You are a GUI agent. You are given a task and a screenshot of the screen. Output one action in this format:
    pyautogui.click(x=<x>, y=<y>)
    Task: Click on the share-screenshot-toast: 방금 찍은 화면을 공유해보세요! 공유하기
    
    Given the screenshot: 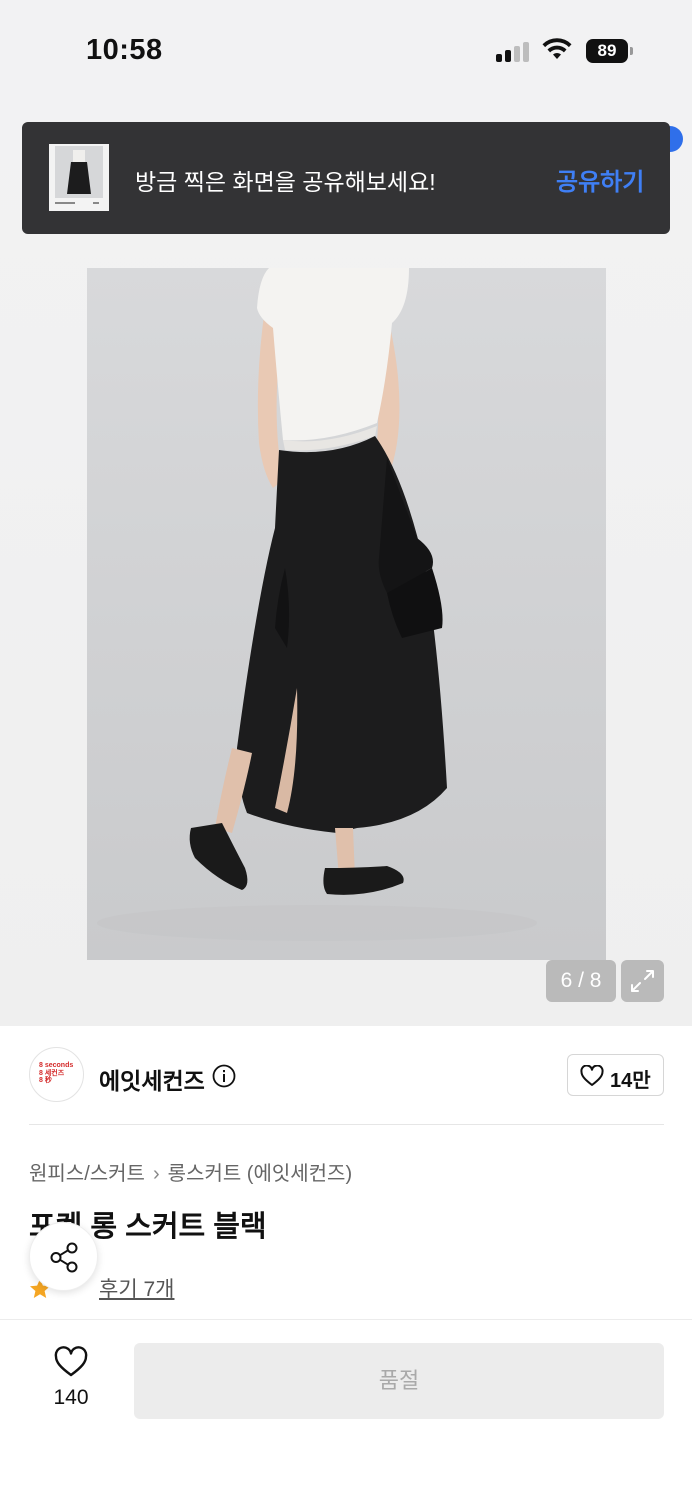 What is the action you would take?
    pyautogui.click(x=346, y=178)
    